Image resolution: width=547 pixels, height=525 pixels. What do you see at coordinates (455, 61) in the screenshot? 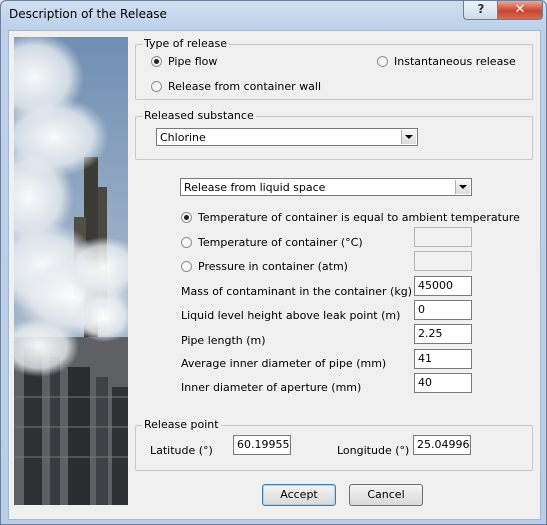
I see `radio-instantaneous-release-label: Instantaneous release` at bounding box center [455, 61].